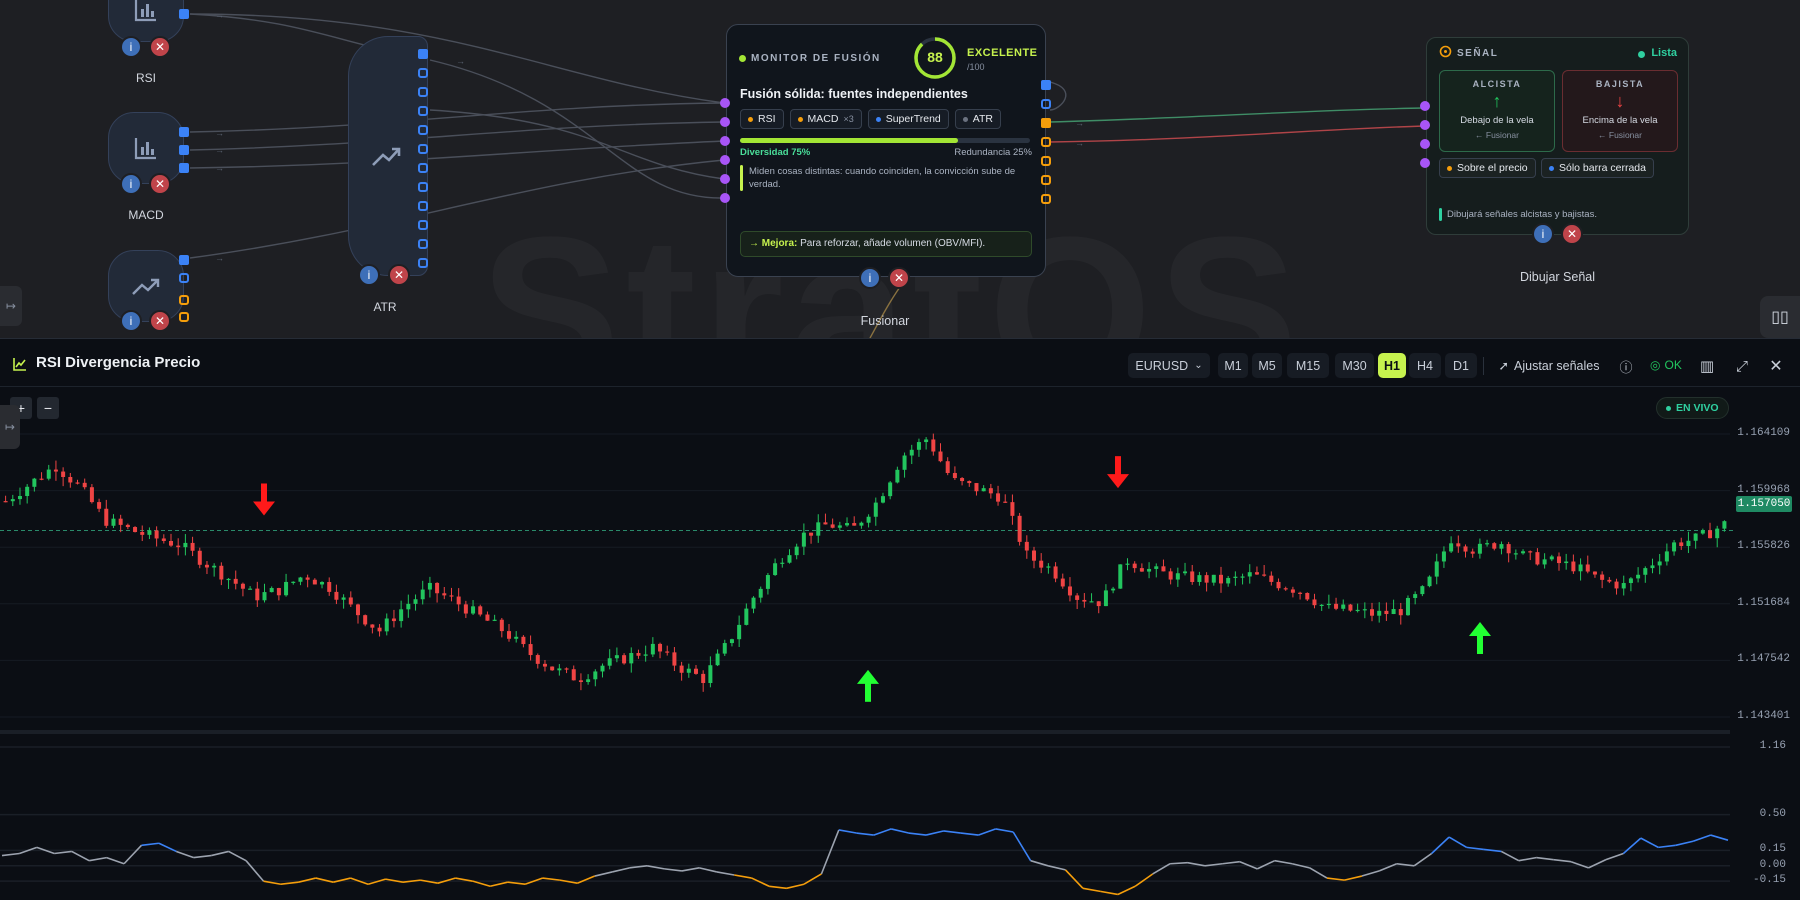  What do you see at coordinates (160, 184) in the screenshot?
I see `macd-close-button: ✕` at bounding box center [160, 184].